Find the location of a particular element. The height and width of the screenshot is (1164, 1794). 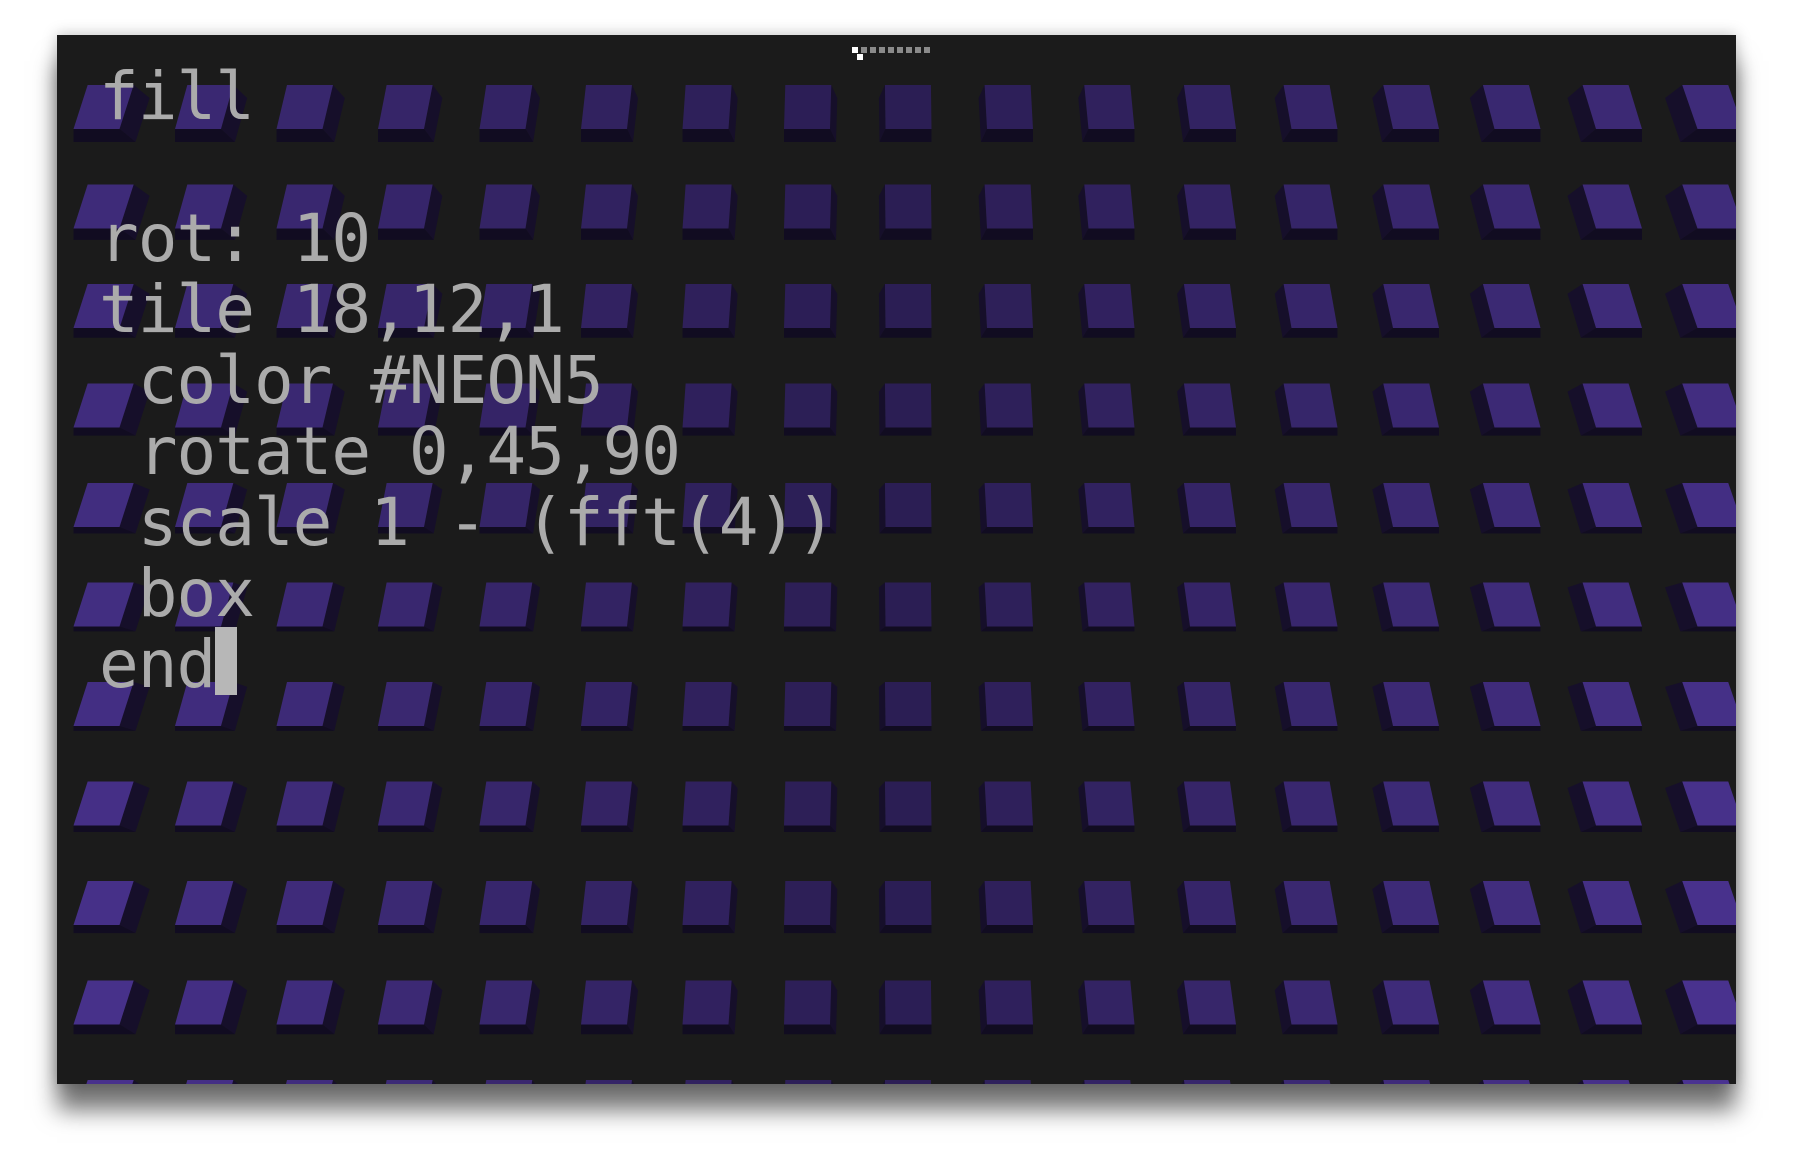

code-line-9-text: end is located at coordinates (157, 664).